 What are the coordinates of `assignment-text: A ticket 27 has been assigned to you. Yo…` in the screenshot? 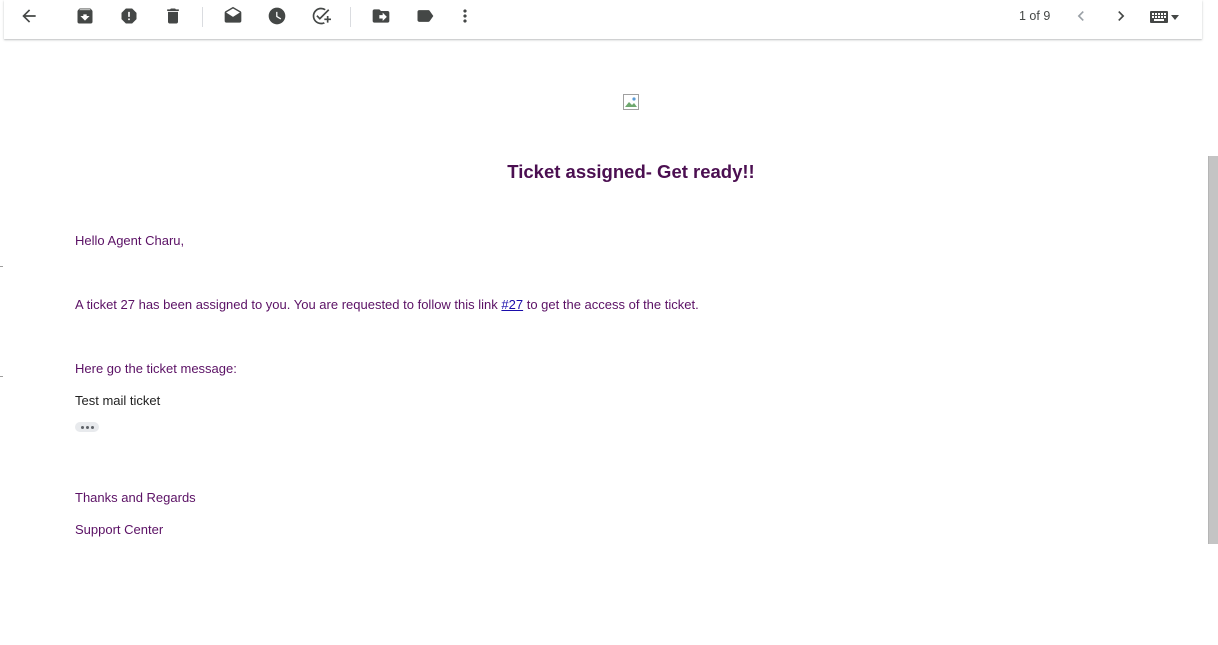 It's located at (288, 304).